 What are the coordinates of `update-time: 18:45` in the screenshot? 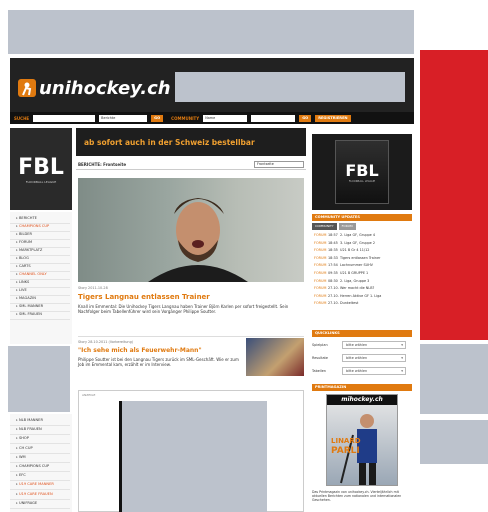 It's located at (333, 242).